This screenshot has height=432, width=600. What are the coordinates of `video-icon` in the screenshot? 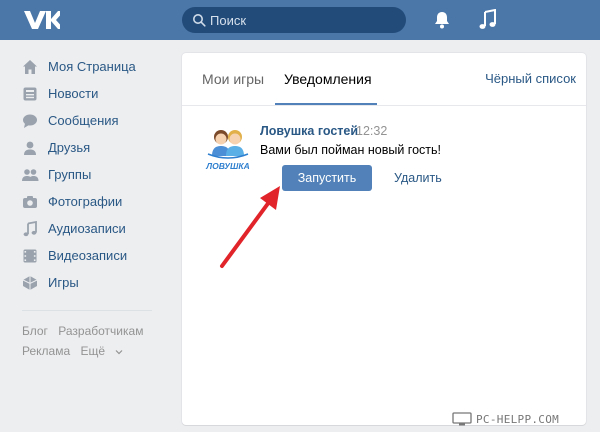 It's located at (30, 256).